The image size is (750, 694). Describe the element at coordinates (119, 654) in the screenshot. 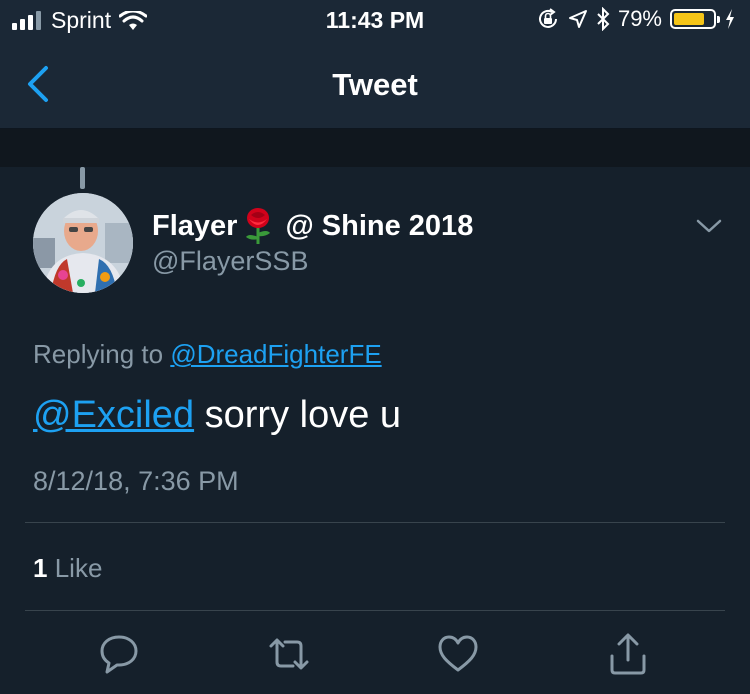

I see `reply-icon` at that location.